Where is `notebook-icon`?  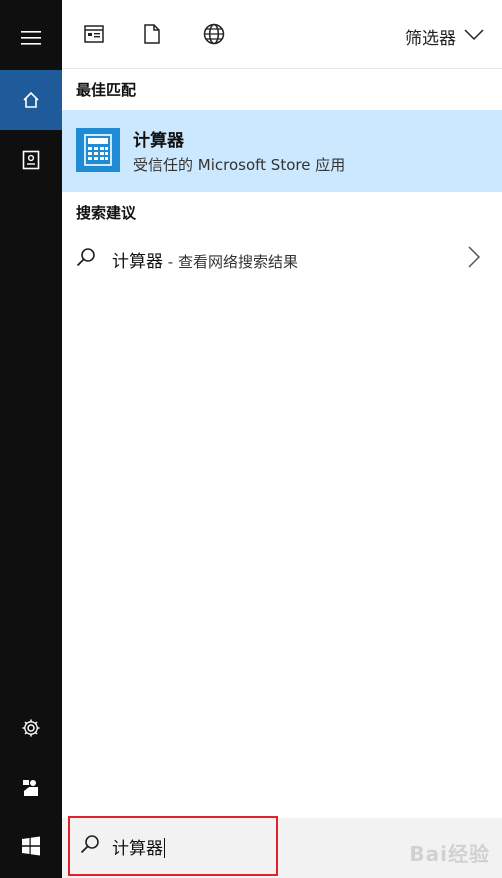 notebook-icon is located at coordinates (31, 160).